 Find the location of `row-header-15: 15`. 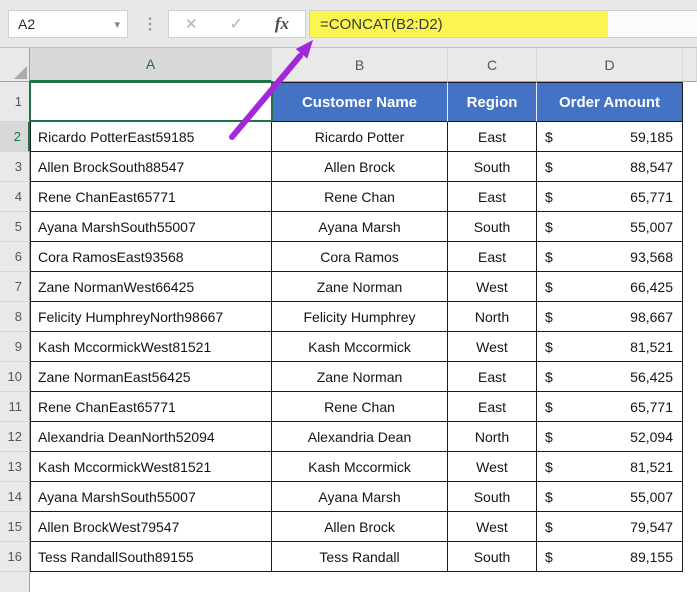

row-header-15: 15 is located at coordinates (15, 527).